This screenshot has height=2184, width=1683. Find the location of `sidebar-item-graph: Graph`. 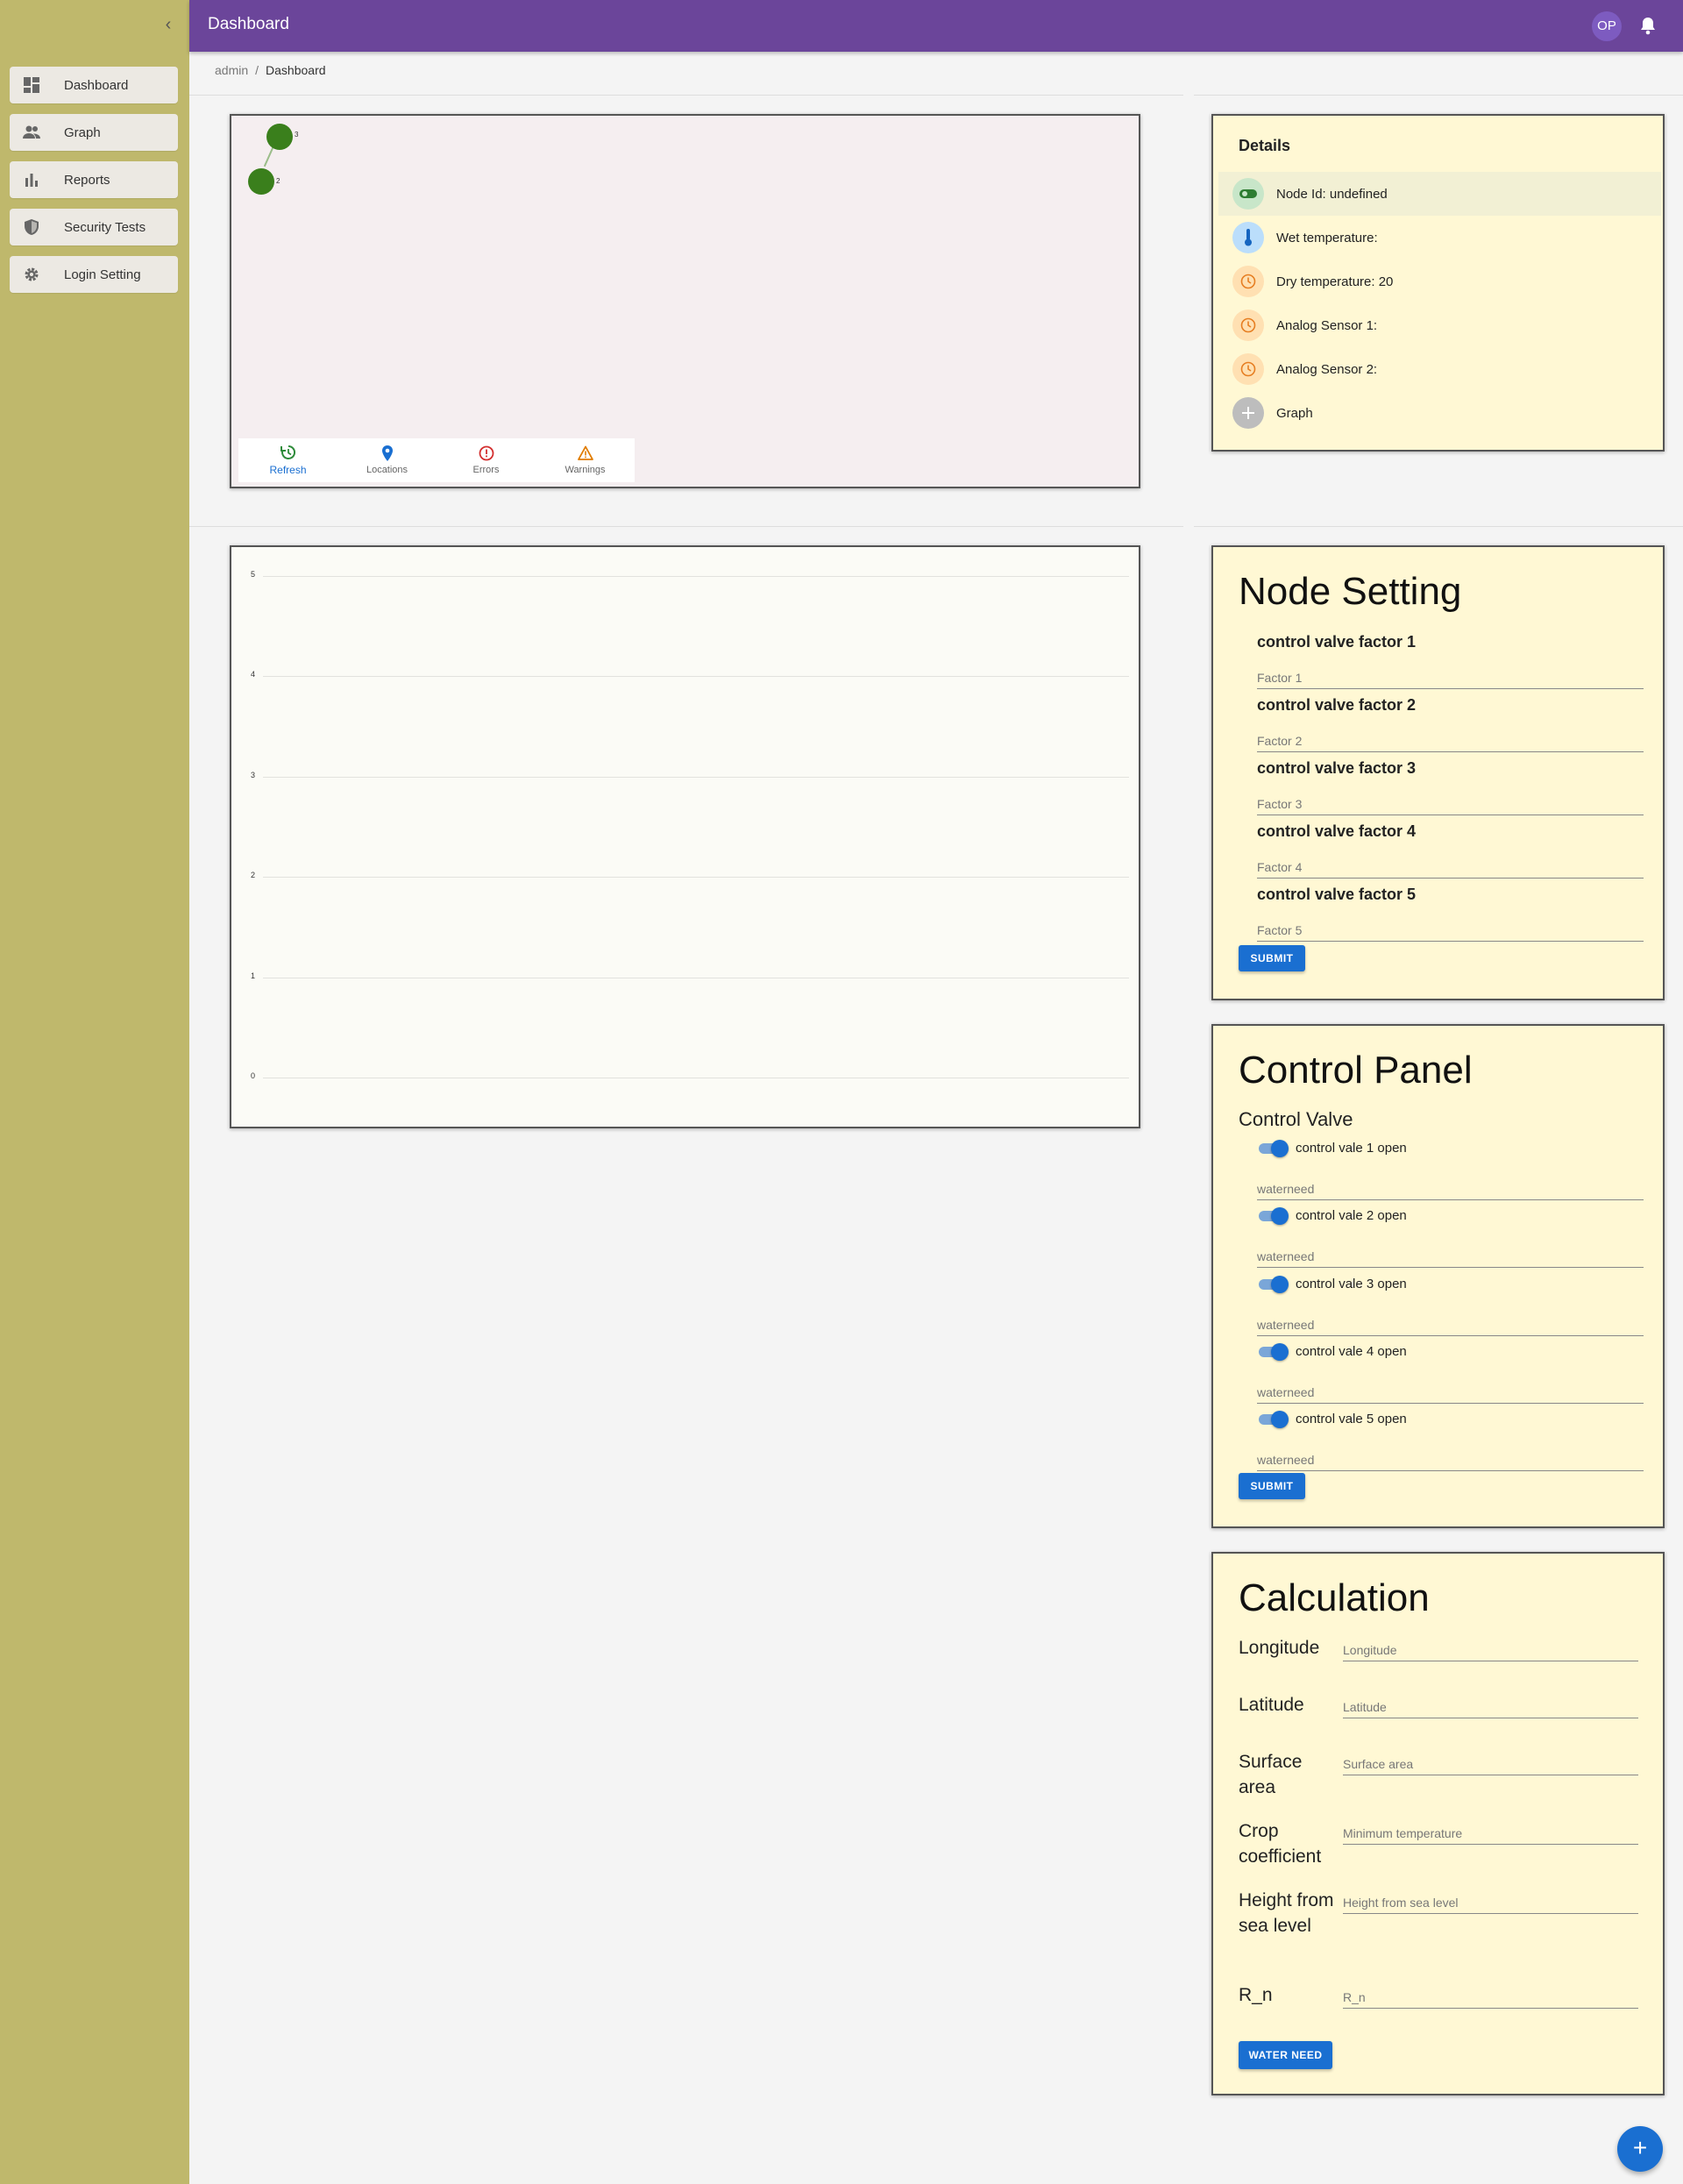

sidebar-item-graph: Graph is located at coordinates (94, 132).